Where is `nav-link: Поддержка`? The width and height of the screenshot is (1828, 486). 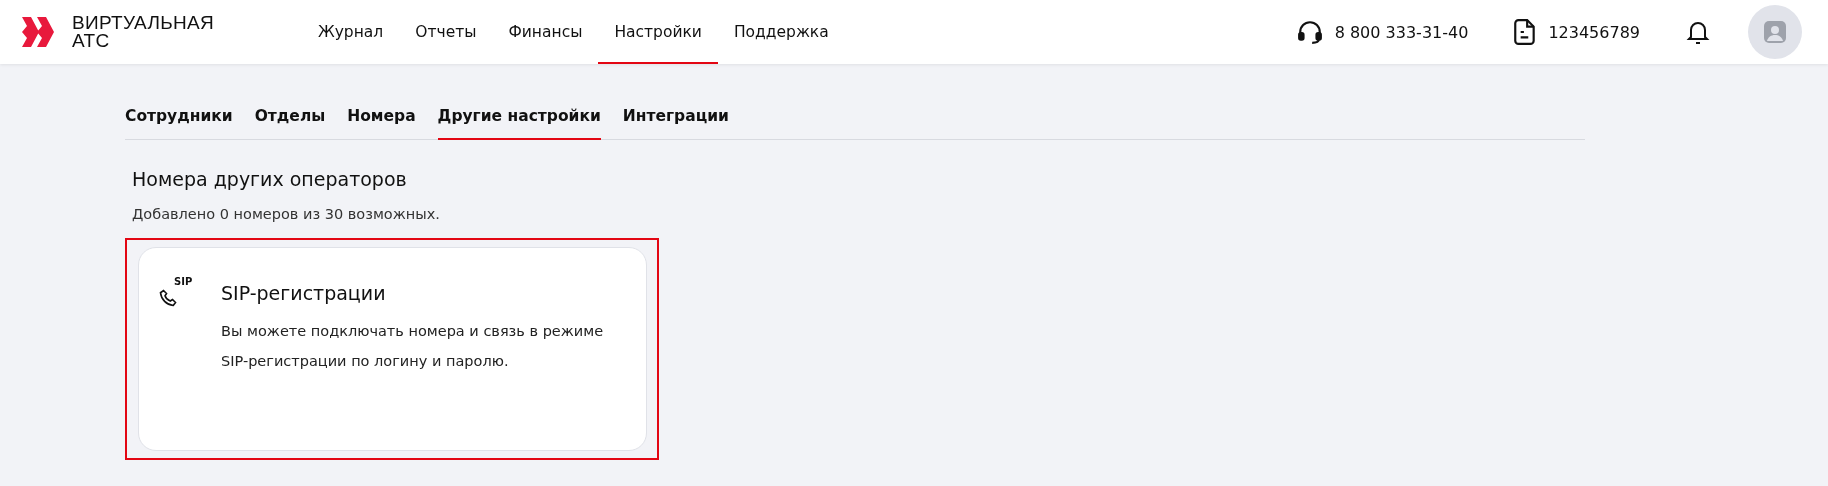
nav-link: Поддержка is located at coordinates (781, 32).